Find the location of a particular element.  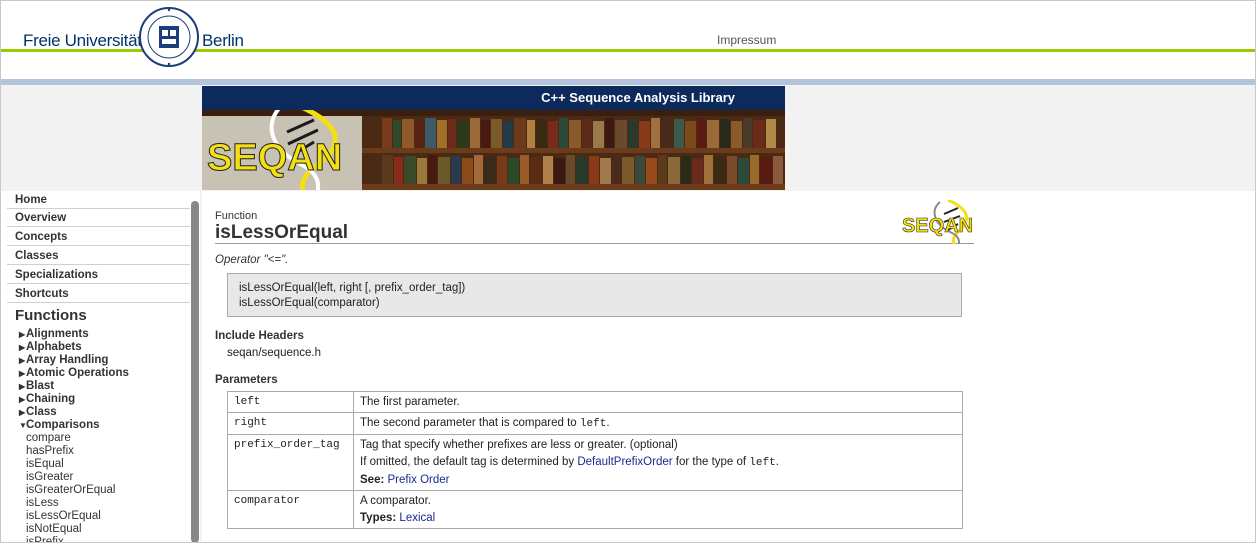

category-comparisons: ▼Comparisons is located at coordinates (59, 425).